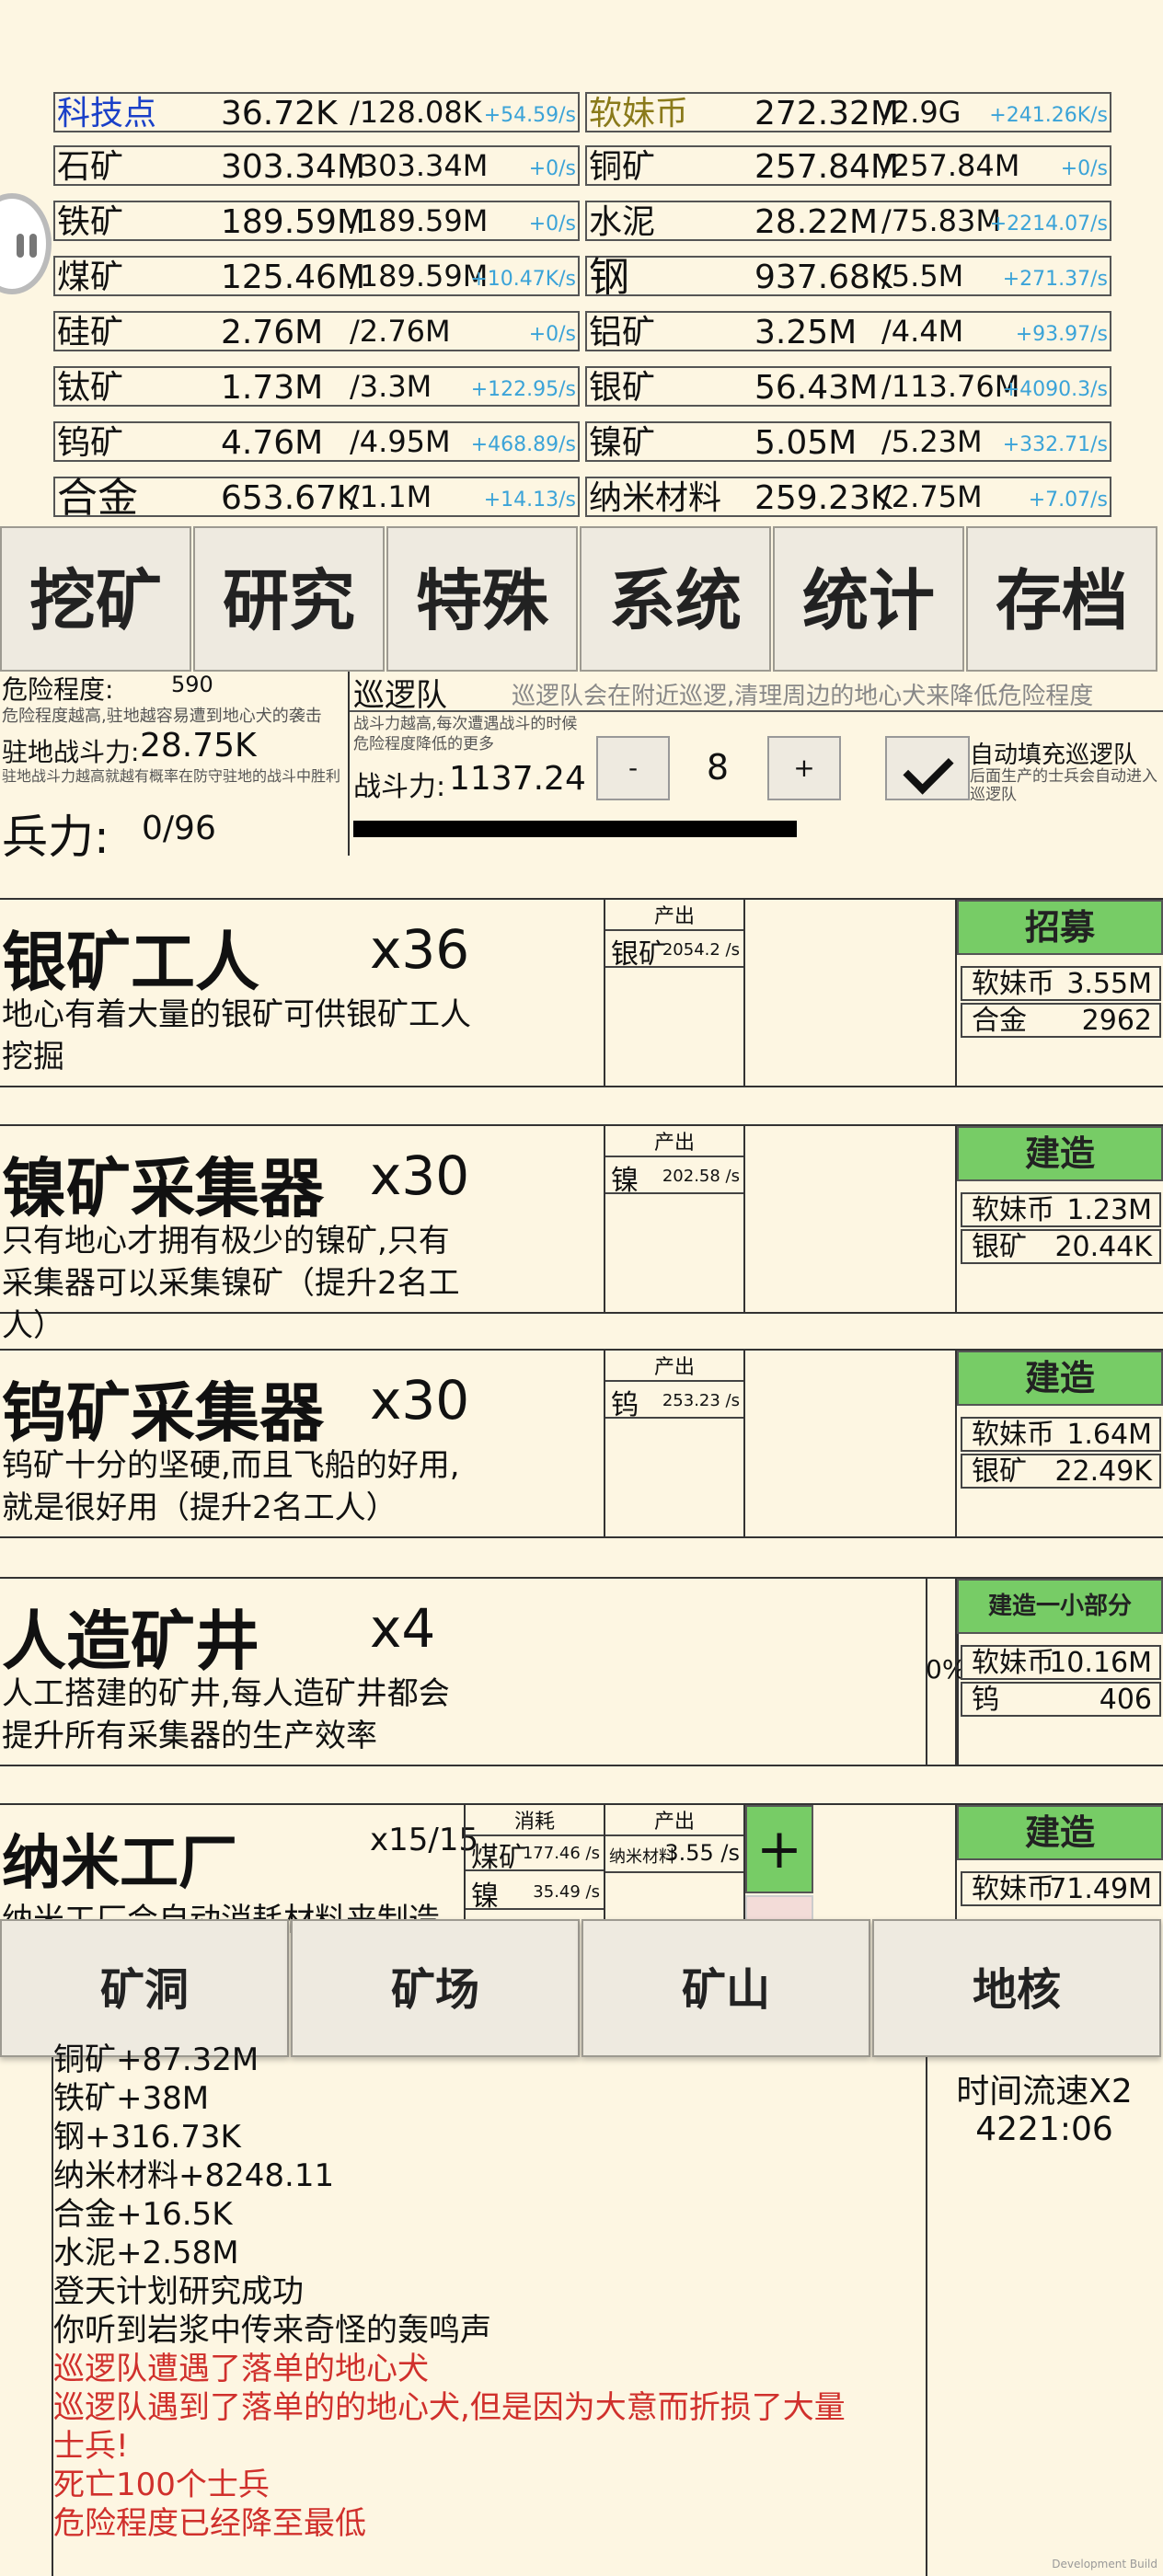  Describe the element at coordinates (1061, 1020) in the screenshot. I see `cost-row: 合金 2962` at that location.